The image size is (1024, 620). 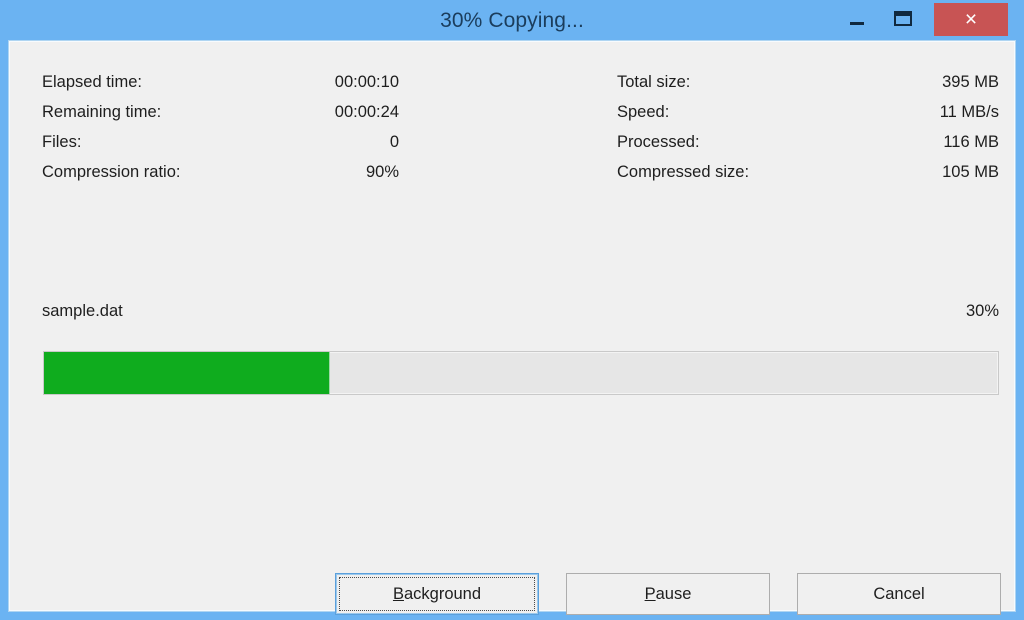 I want to click on stat-row-compression-ratio: Compression ratio: 90%, so click(x=279, y=172).